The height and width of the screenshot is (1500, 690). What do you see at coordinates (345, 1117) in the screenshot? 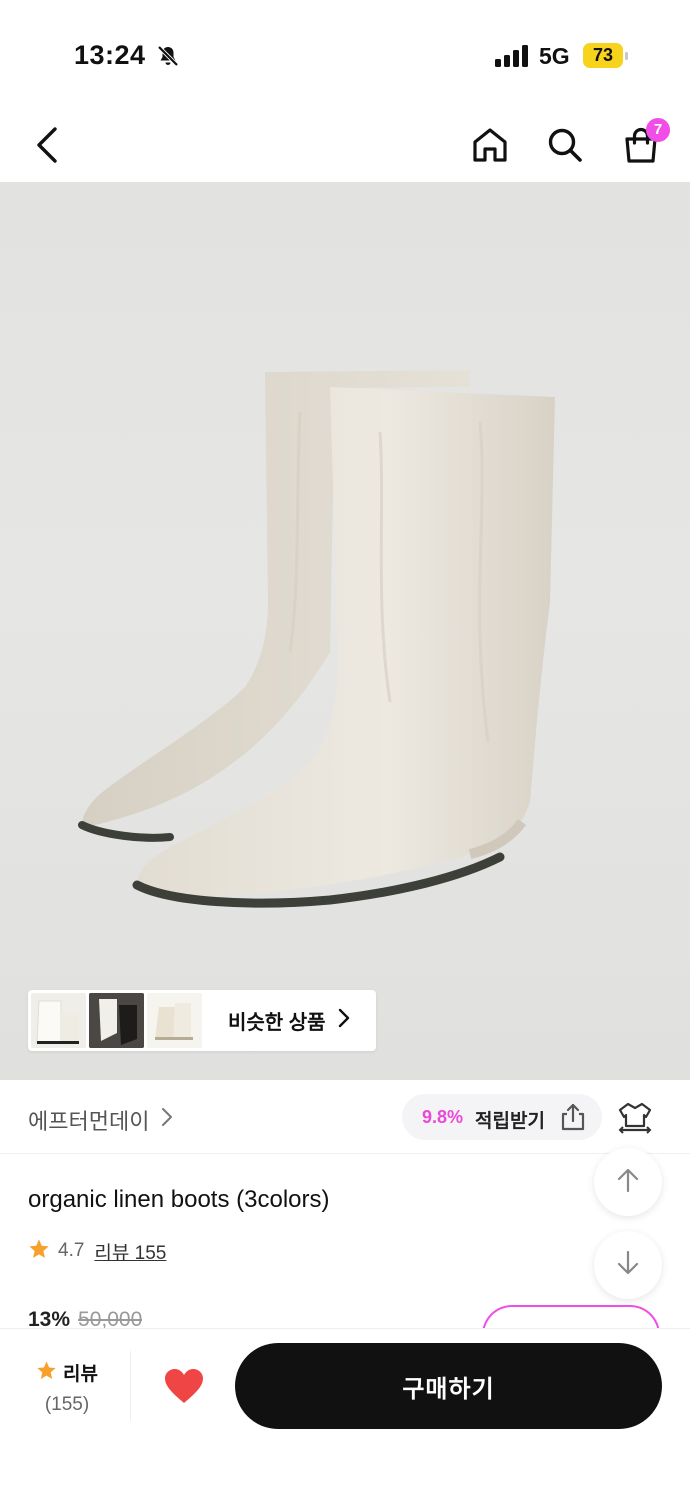
I see `brand-row: 에프터먼데이 9.8% 적립받기` at bounding box center [345, 1117].